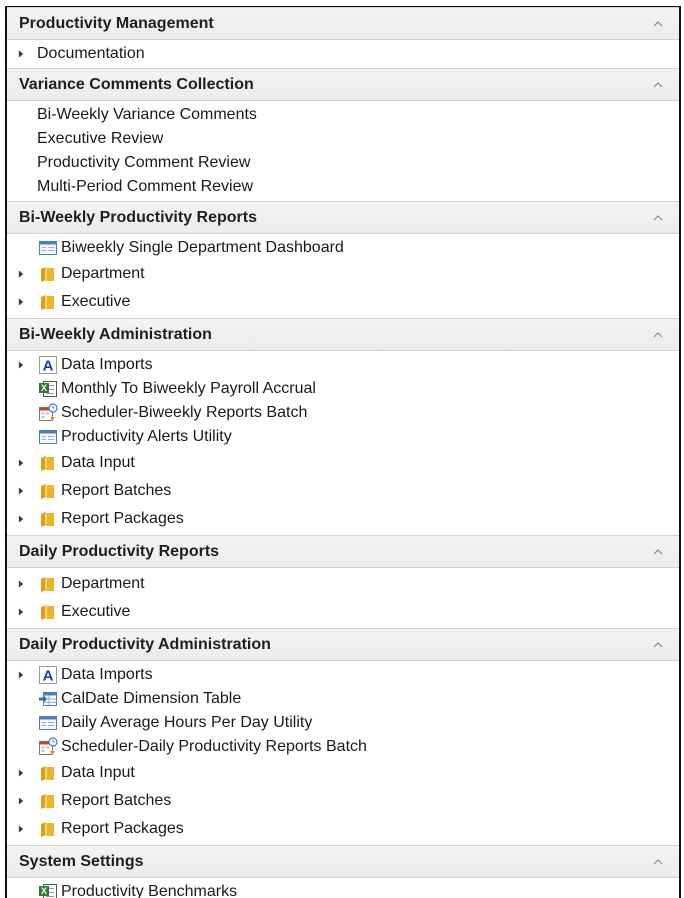  I want to click on section-title: Daily Productivity Administration, so click(145, 644).